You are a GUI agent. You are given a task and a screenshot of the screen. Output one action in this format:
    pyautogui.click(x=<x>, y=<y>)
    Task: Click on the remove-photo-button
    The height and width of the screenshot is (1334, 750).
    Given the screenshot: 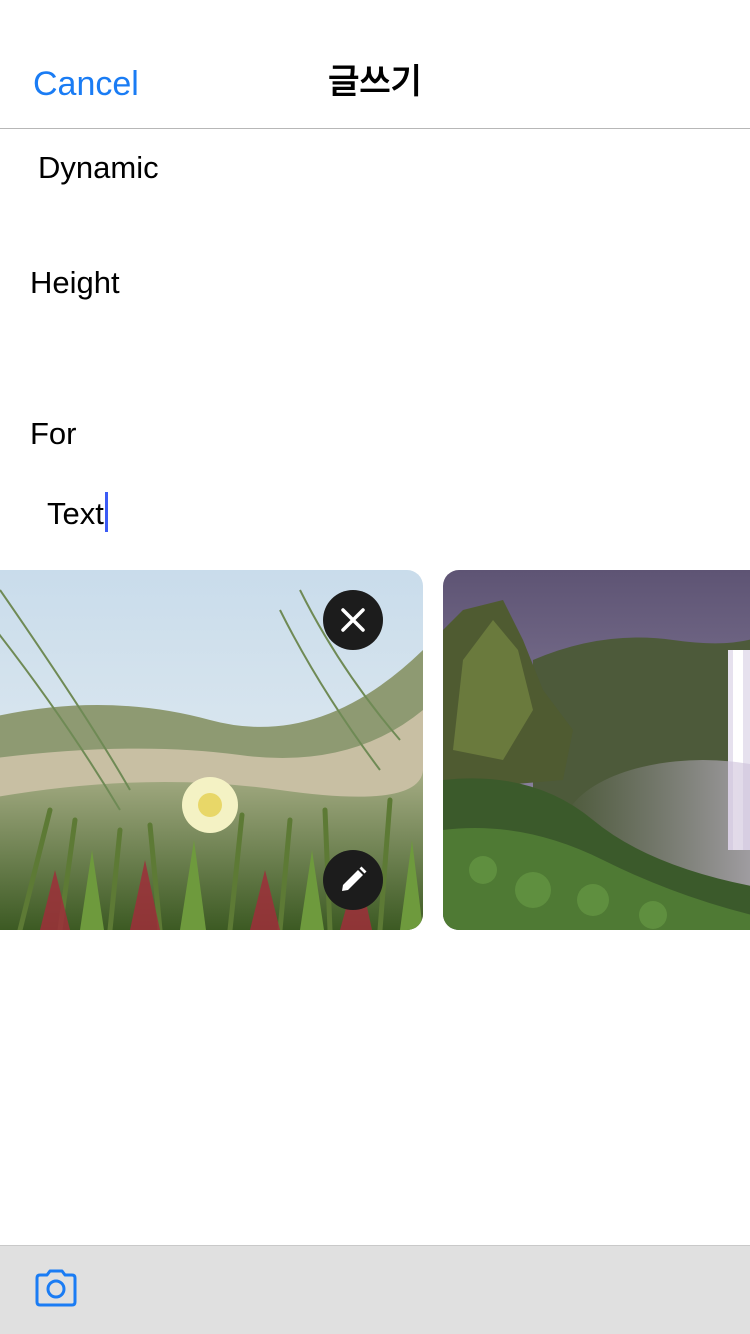 What is the action you would take?
    pyautogui.click(x=353, y=620)
    